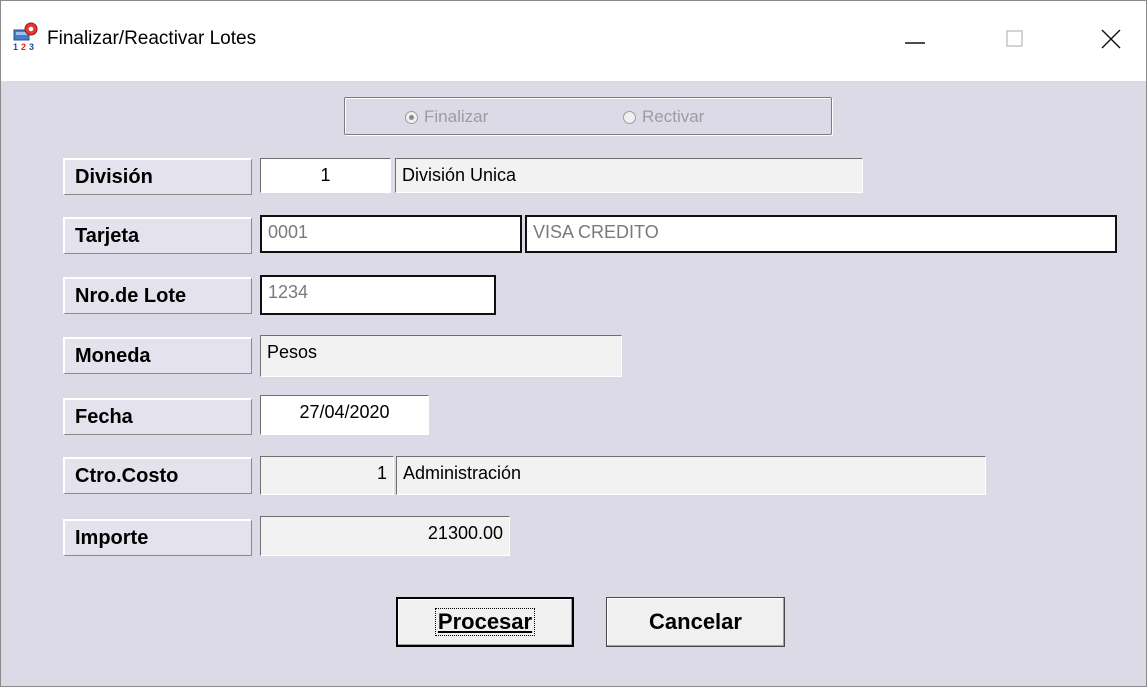 The height and width of the screenshot is (687, 1147). What do you see at coordinates (456, 116) in the screenshot?
I see `radio-finalizar-label: Finalizar` at bounding box center [456, 116].